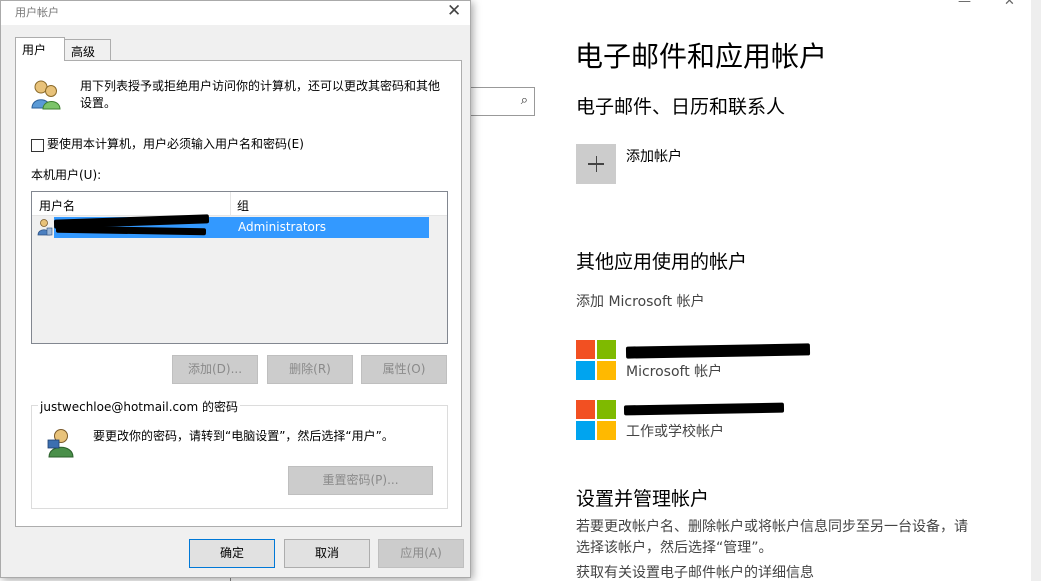 The image size is (1041, 581). Describe the element at coordinates (421, 553) in the screenshot. I see `apply-button: 应用(A)` at that location.